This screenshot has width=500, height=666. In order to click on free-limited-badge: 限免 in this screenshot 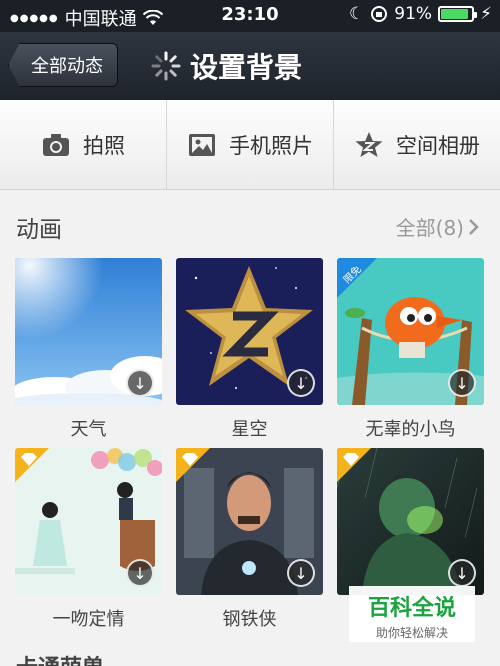, I will do `click(357, 278)`.